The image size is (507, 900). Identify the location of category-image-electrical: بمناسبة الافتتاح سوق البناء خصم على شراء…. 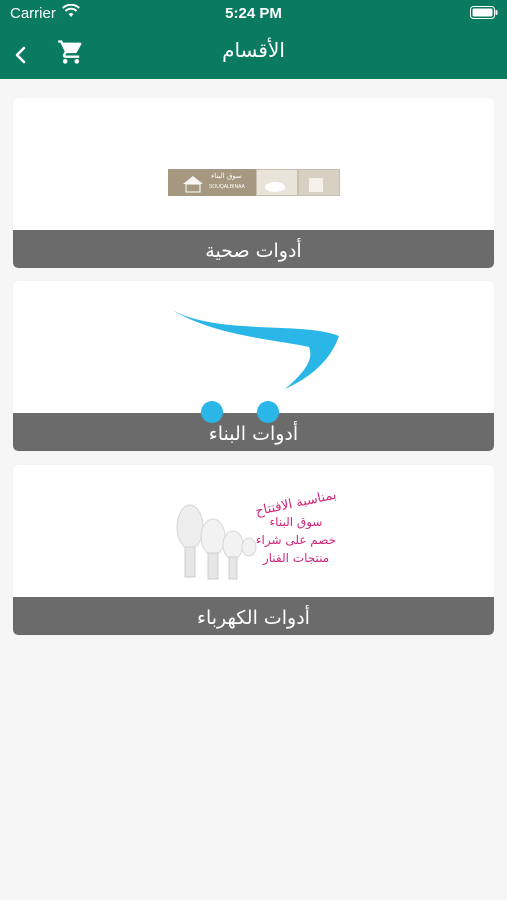
(253, 531).